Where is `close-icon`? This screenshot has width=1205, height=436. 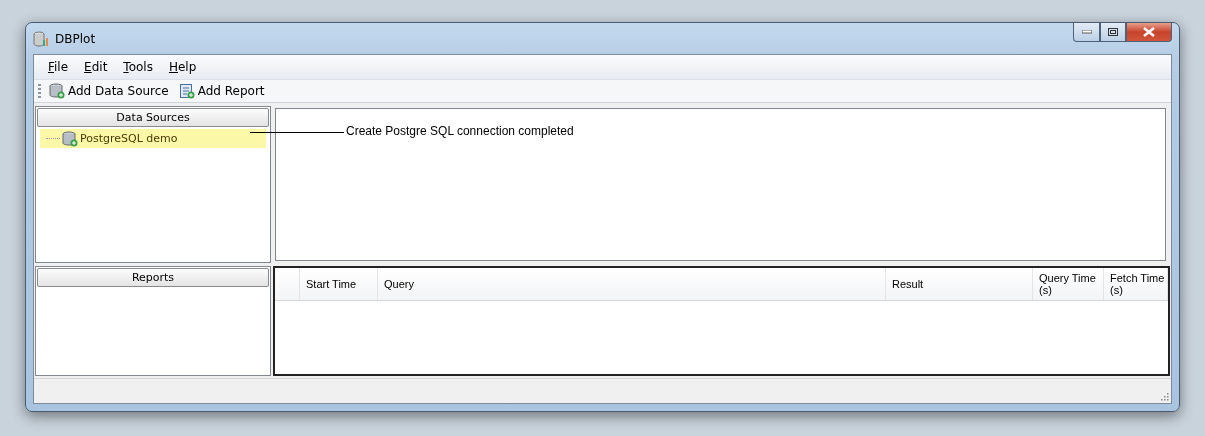
close-icon is located at coordinates (1149, 32).